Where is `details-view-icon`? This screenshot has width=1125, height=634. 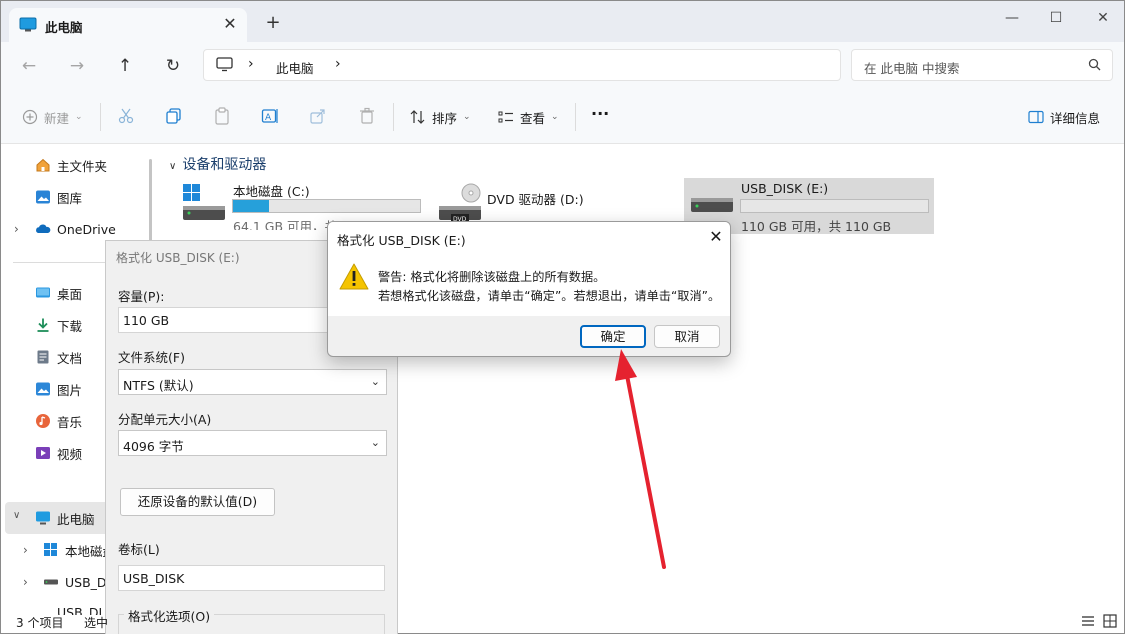 details-view-icon is located at coordinates (1088, 621).